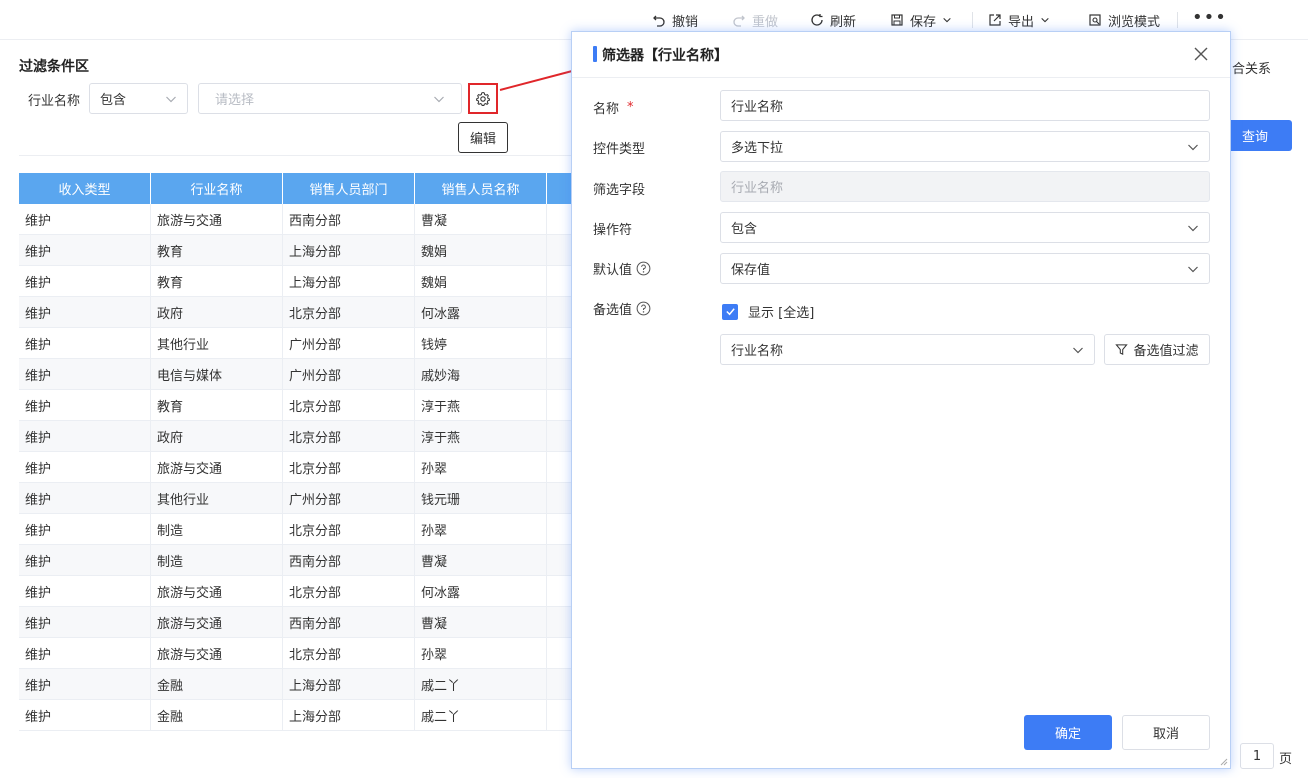  What do you see at coordinates (235, 100) in the screenshot?
I see `value-placeholder: 请选择` at bounding box center [235, 100].